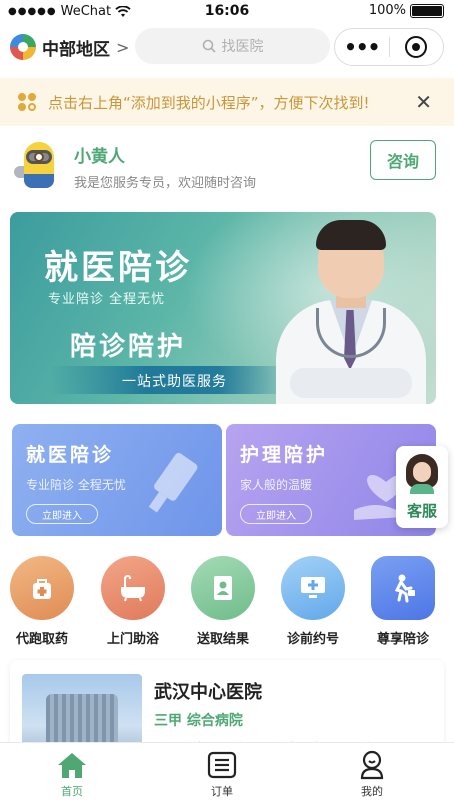 The image size is (454, 800). What do you see at coordinates (41, 639) in the screenshot?
I see `quick-item-label: 代跑取药` at bounding box center [41, 639].